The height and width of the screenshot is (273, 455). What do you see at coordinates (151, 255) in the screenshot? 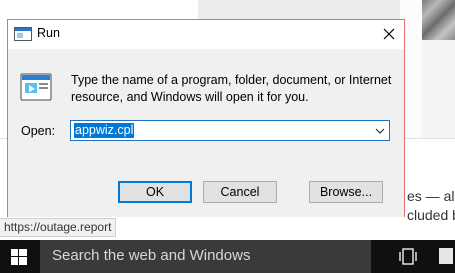
I see `search-placeholder: Search the web and Windows` at bounding box center [151, 255].